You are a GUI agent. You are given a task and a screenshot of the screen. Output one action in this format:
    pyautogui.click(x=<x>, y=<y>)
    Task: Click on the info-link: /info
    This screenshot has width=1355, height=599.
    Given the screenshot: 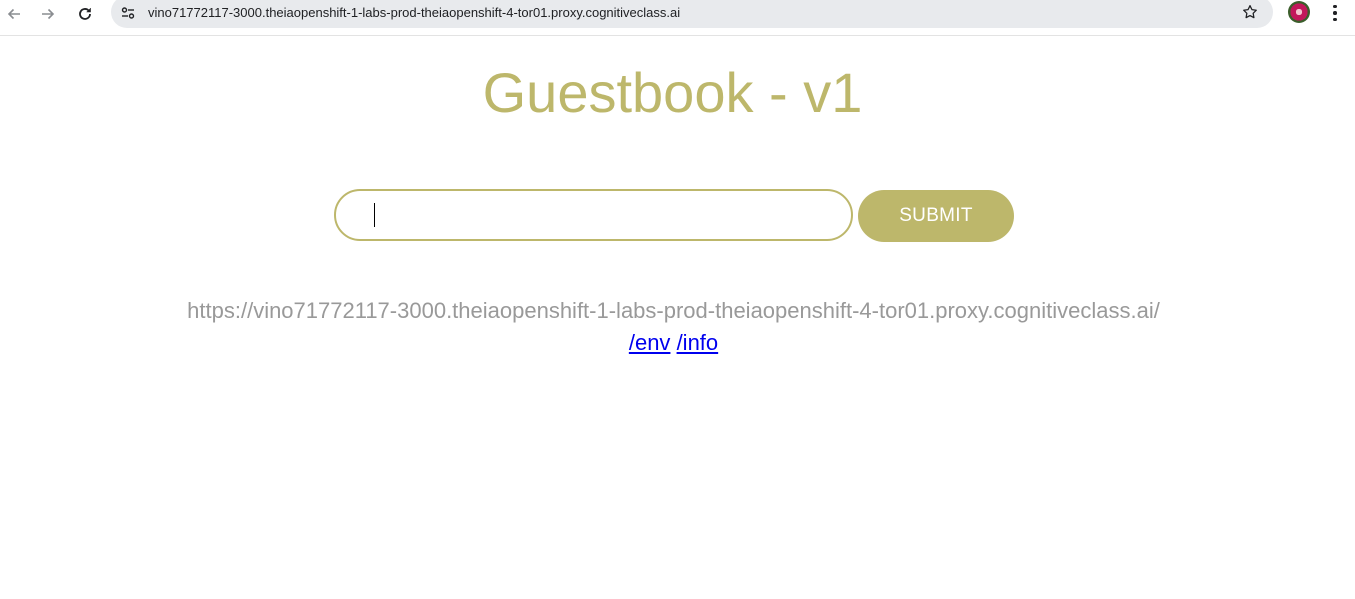 What is the action you would take?
    pyautogui.click(x=698, y=342)
    